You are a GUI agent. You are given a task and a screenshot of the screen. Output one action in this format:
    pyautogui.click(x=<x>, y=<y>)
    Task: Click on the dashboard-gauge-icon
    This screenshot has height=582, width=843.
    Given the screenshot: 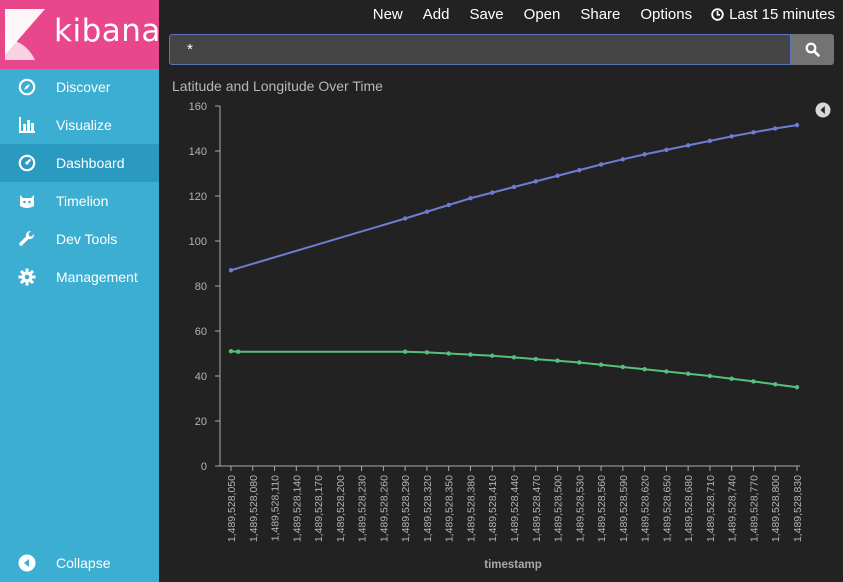 What is the action you would take?
    pyautogui.click(x=27, y=163)
    